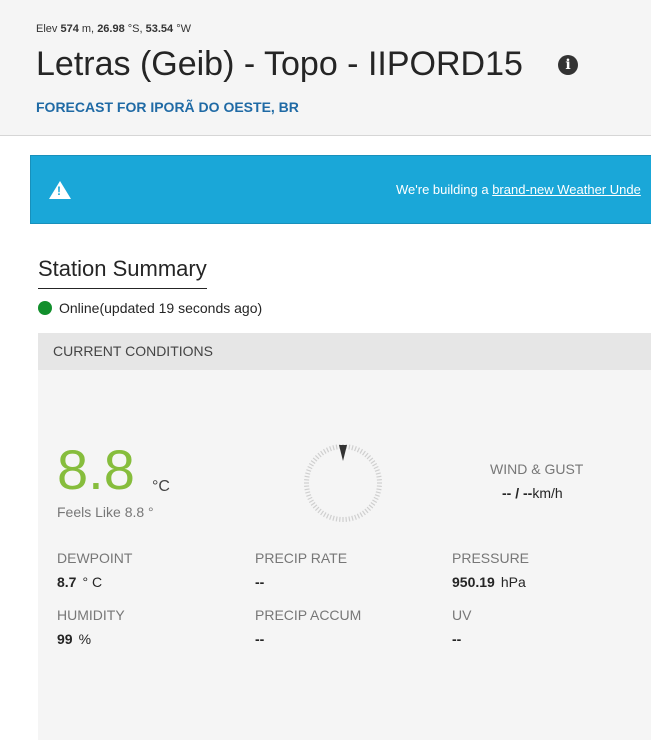 The width and height of the screenshot is (651, 750). I want to click on online-status-text: Online(updated 19 seconds ago), so click(161, 308).